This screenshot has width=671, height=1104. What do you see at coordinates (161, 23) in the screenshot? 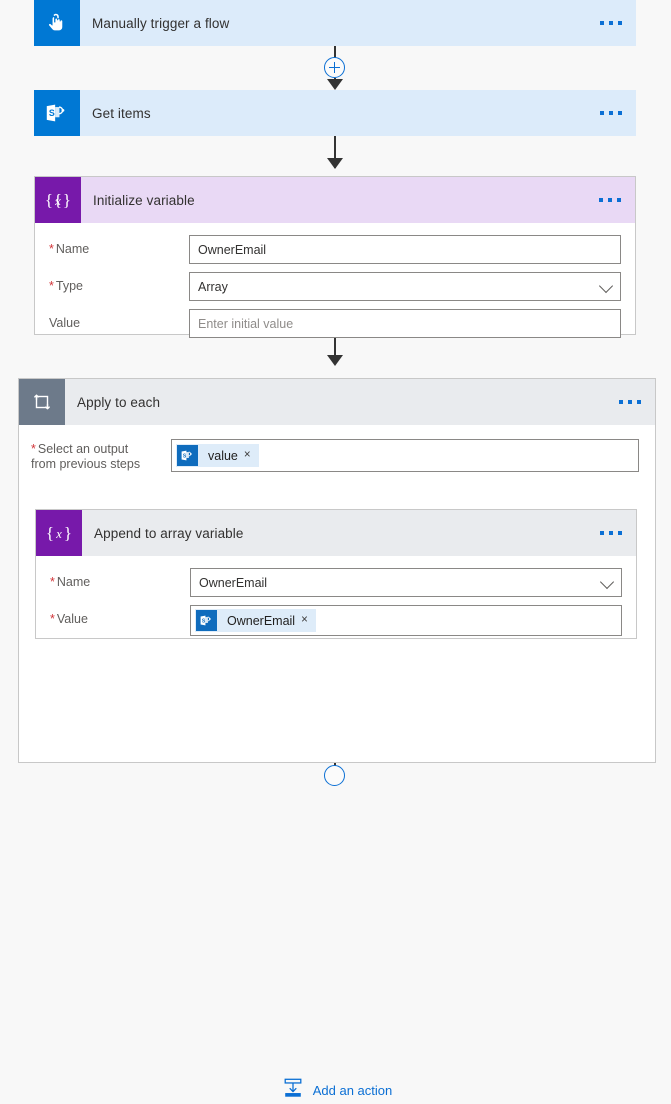
I see `step-title: Manually trigger a flow` at bounding box center [161, 23].